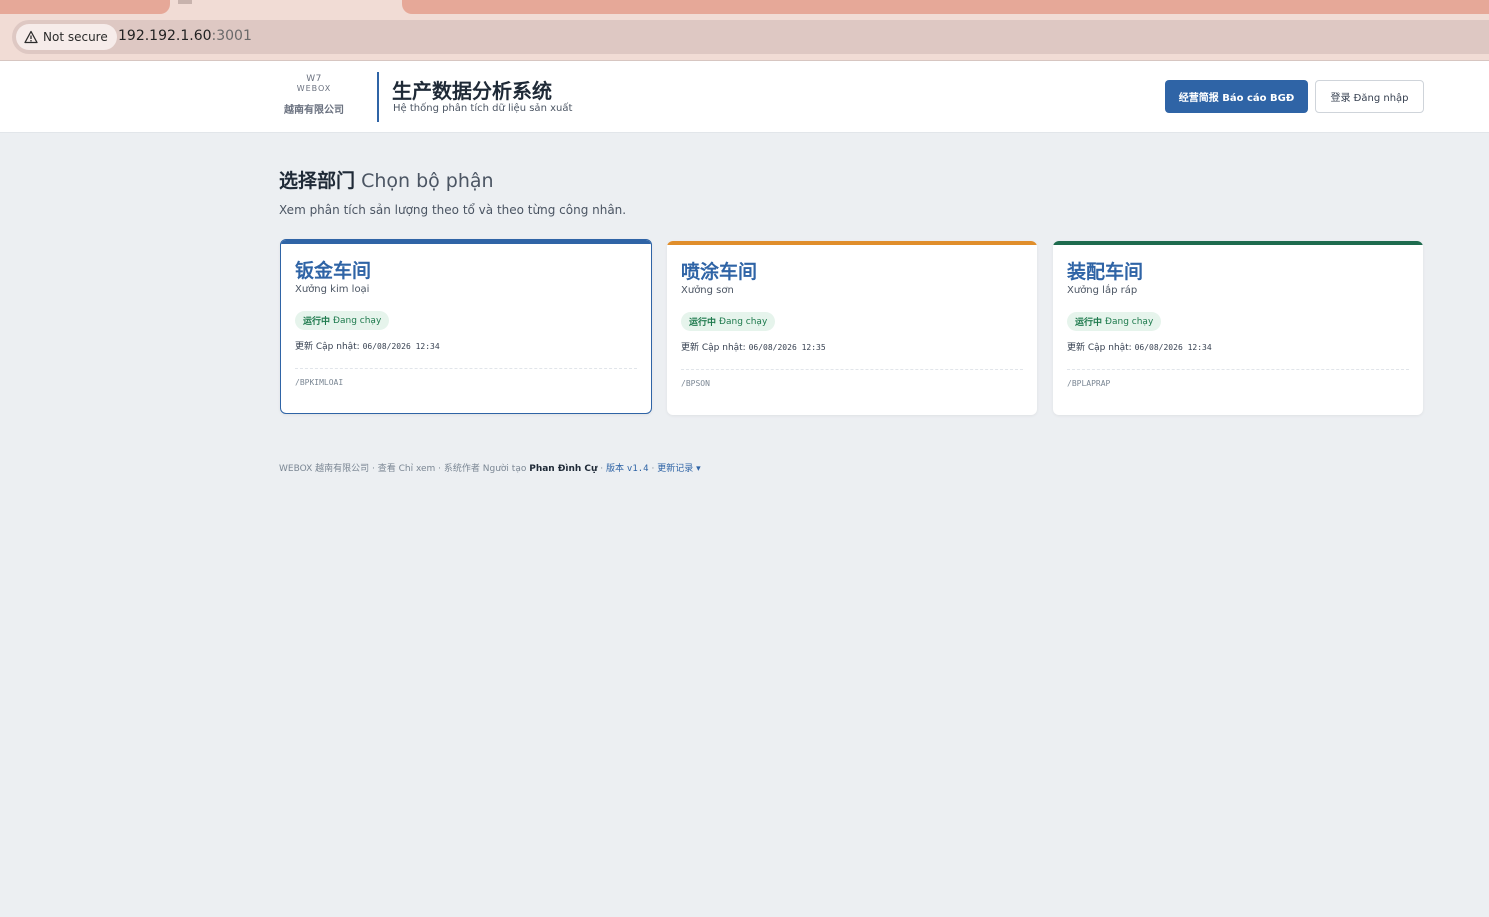 The width and height of the screenshot is (1489, 917). I want to click on updated-value: 06/08/2026 12:35, so click(787, 347).